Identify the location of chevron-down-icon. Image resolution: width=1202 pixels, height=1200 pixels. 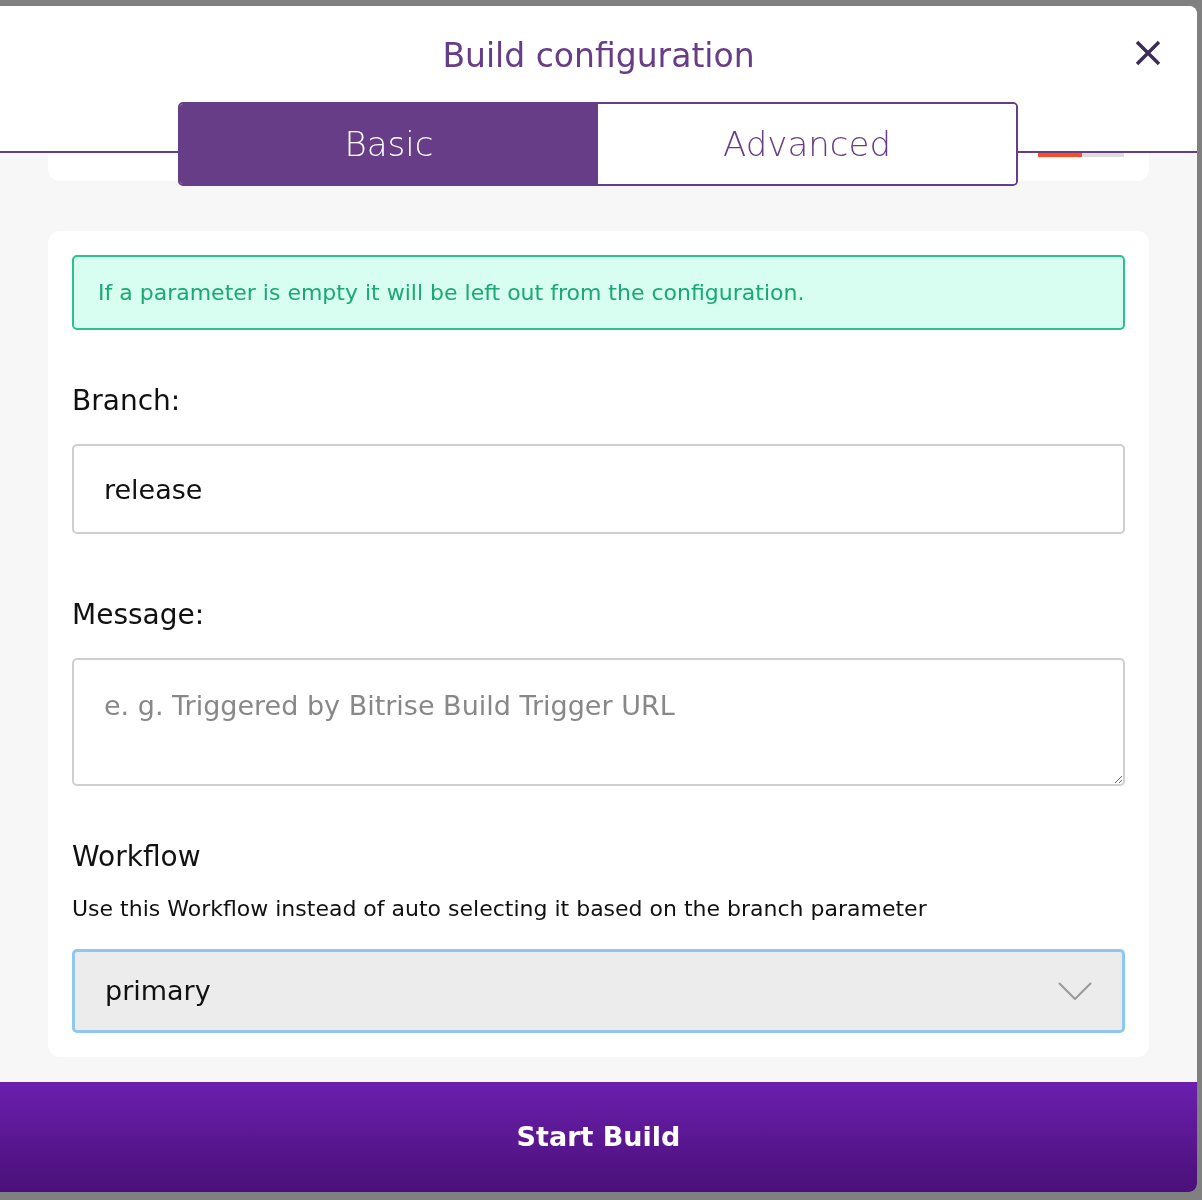
(1075, 991).